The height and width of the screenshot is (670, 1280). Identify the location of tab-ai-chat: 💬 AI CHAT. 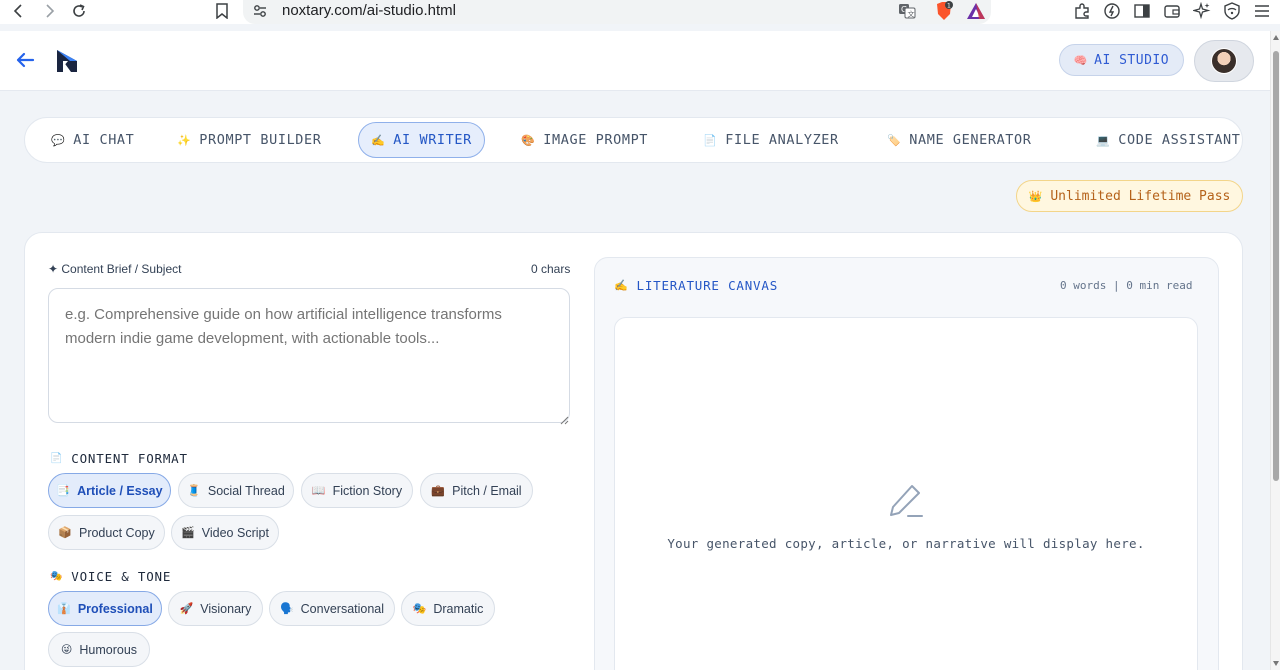
(92, 140).